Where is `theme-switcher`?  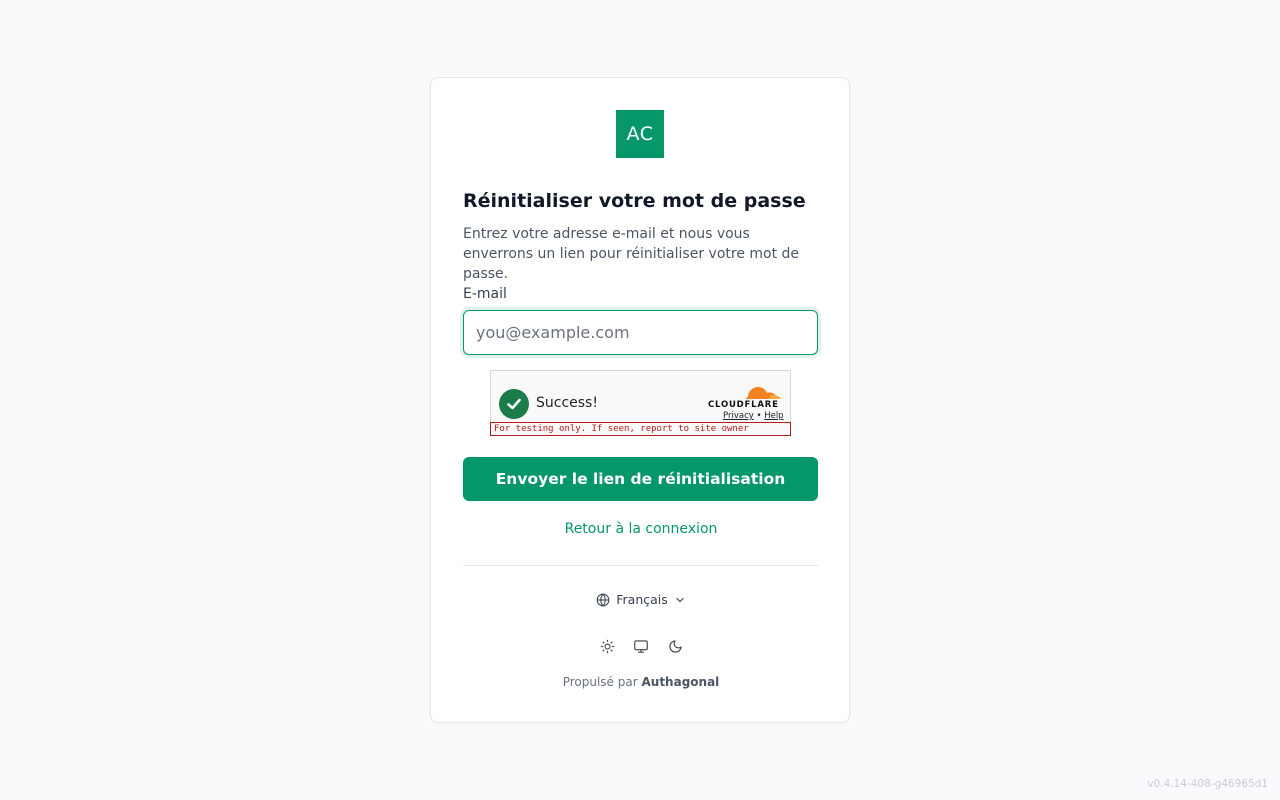 theme-switcher is located at coordinates (641, 646).